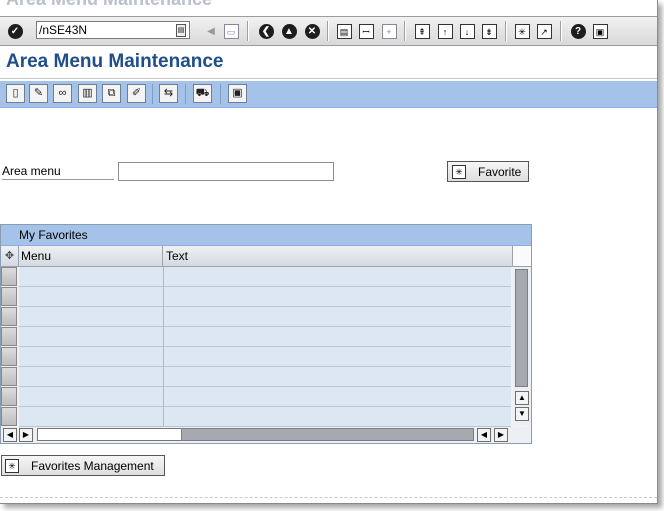 This screenshot has width=664, height=511. I want to click on previous-page-icon: ↑, so click(445, 31).